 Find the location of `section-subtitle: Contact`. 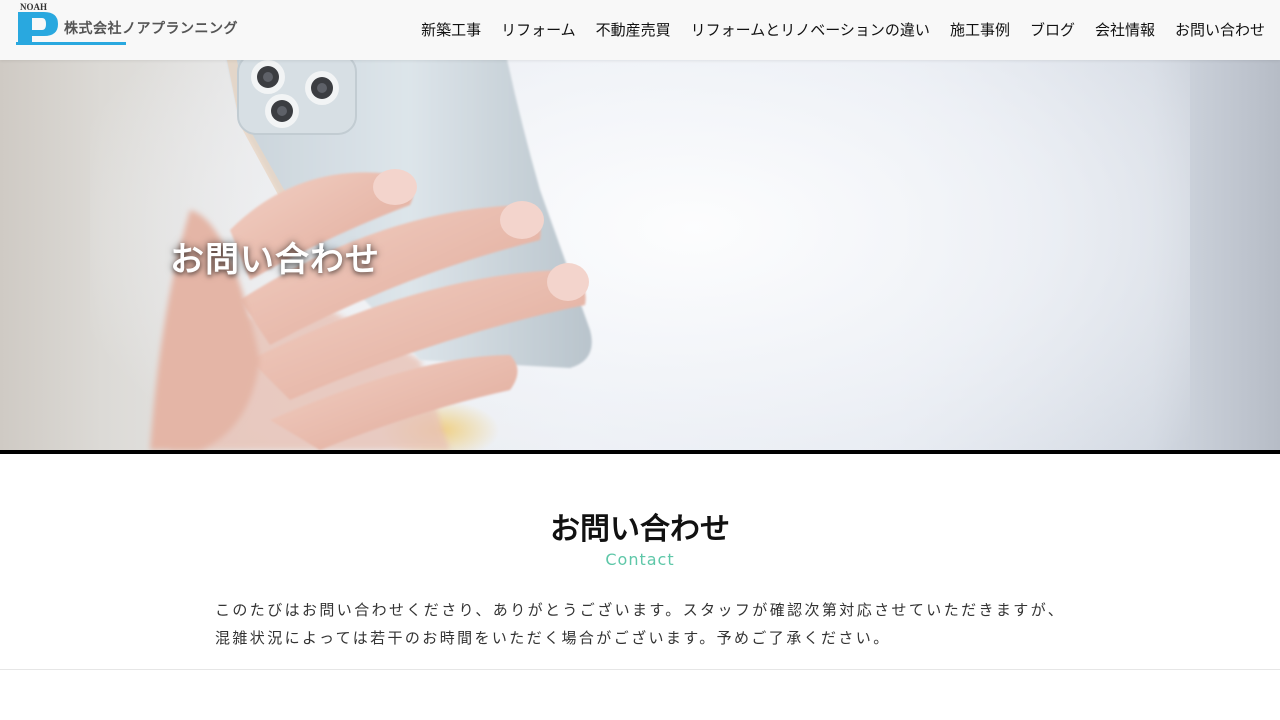

section-subtitle: Contact is located at coordinates (640, 559).